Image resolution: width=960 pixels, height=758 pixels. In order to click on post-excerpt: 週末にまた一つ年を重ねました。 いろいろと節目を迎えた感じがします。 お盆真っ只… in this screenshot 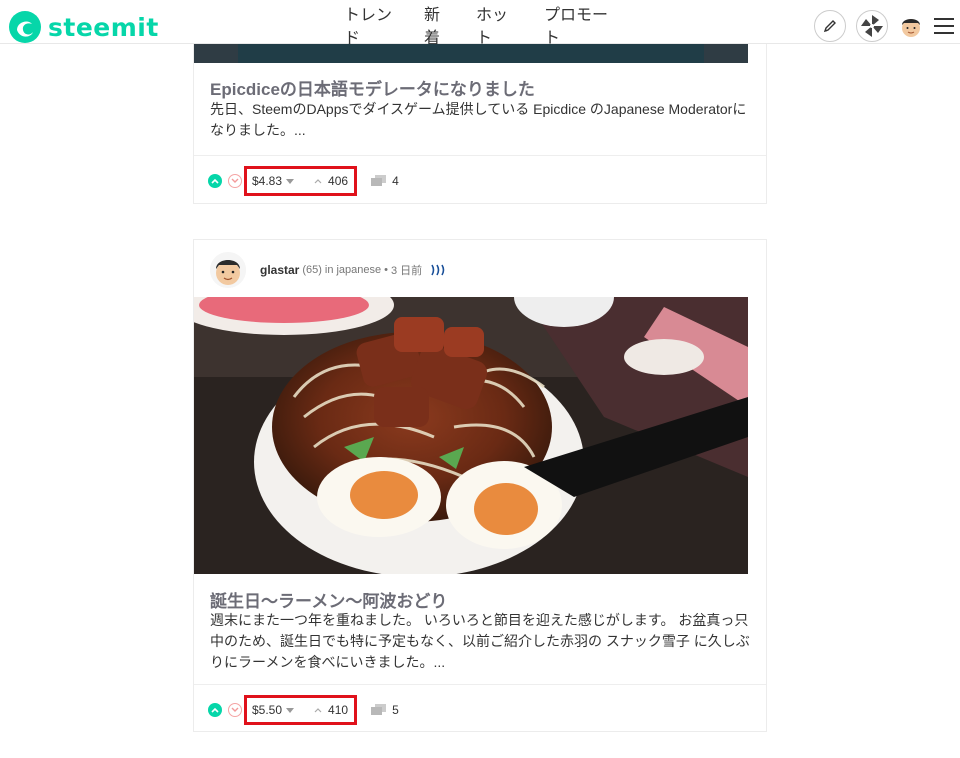, I will do `click(482, 641)`.